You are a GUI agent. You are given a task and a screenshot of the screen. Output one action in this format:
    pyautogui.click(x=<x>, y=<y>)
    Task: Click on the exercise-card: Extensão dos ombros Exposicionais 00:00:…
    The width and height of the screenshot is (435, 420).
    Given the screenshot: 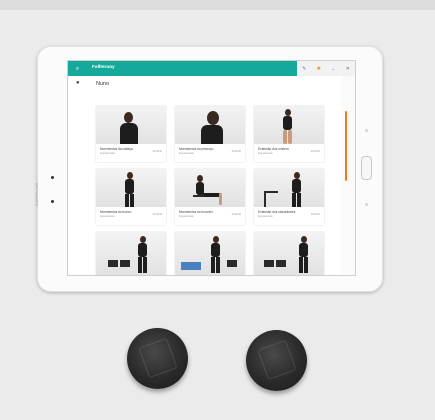 What is the action you would take?
    pyautogui.click(x=289, y=134)
    